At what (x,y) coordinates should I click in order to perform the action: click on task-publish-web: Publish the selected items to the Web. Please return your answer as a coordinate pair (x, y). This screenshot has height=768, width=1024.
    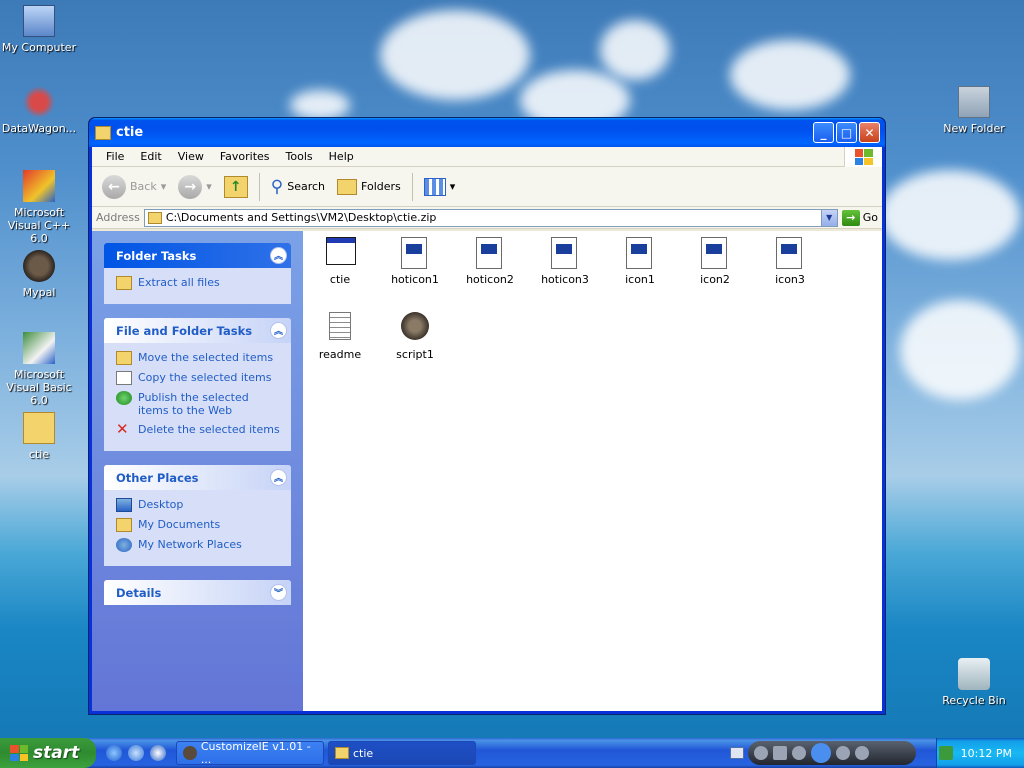
    Looking at the image, I should click on (198, 404).